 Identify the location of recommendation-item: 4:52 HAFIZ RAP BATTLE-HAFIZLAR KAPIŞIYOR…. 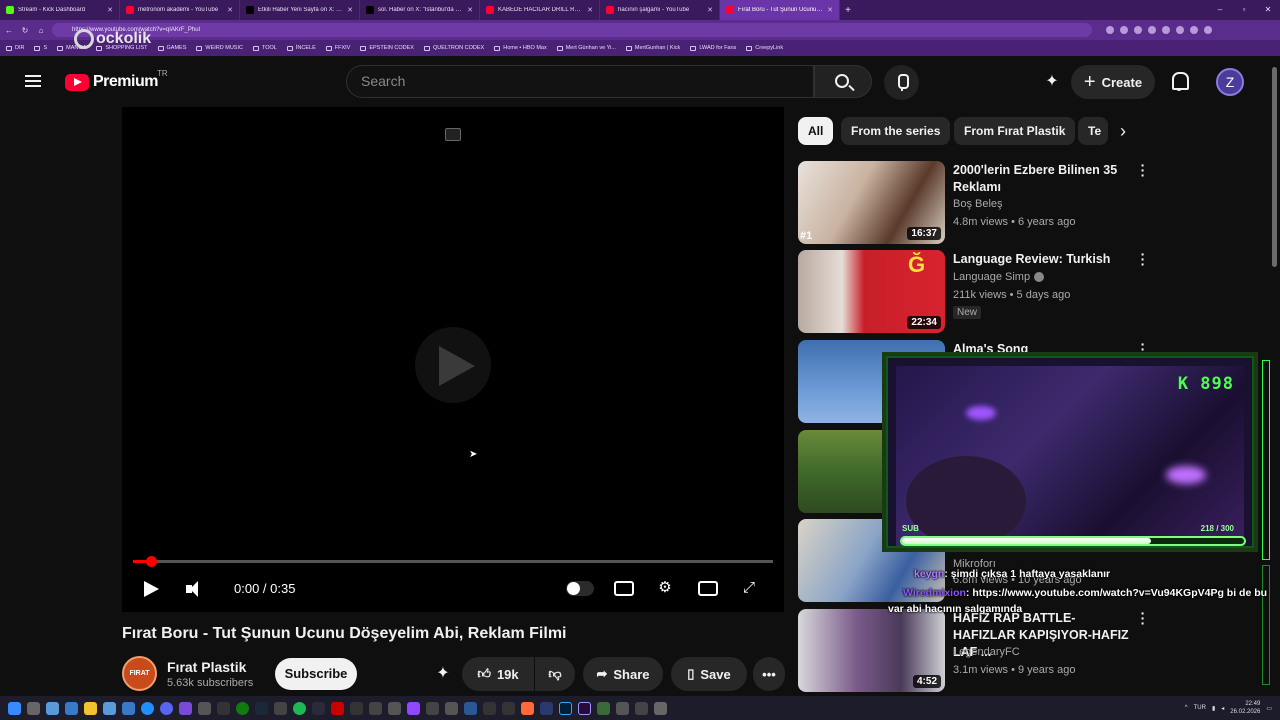
(978, 649).